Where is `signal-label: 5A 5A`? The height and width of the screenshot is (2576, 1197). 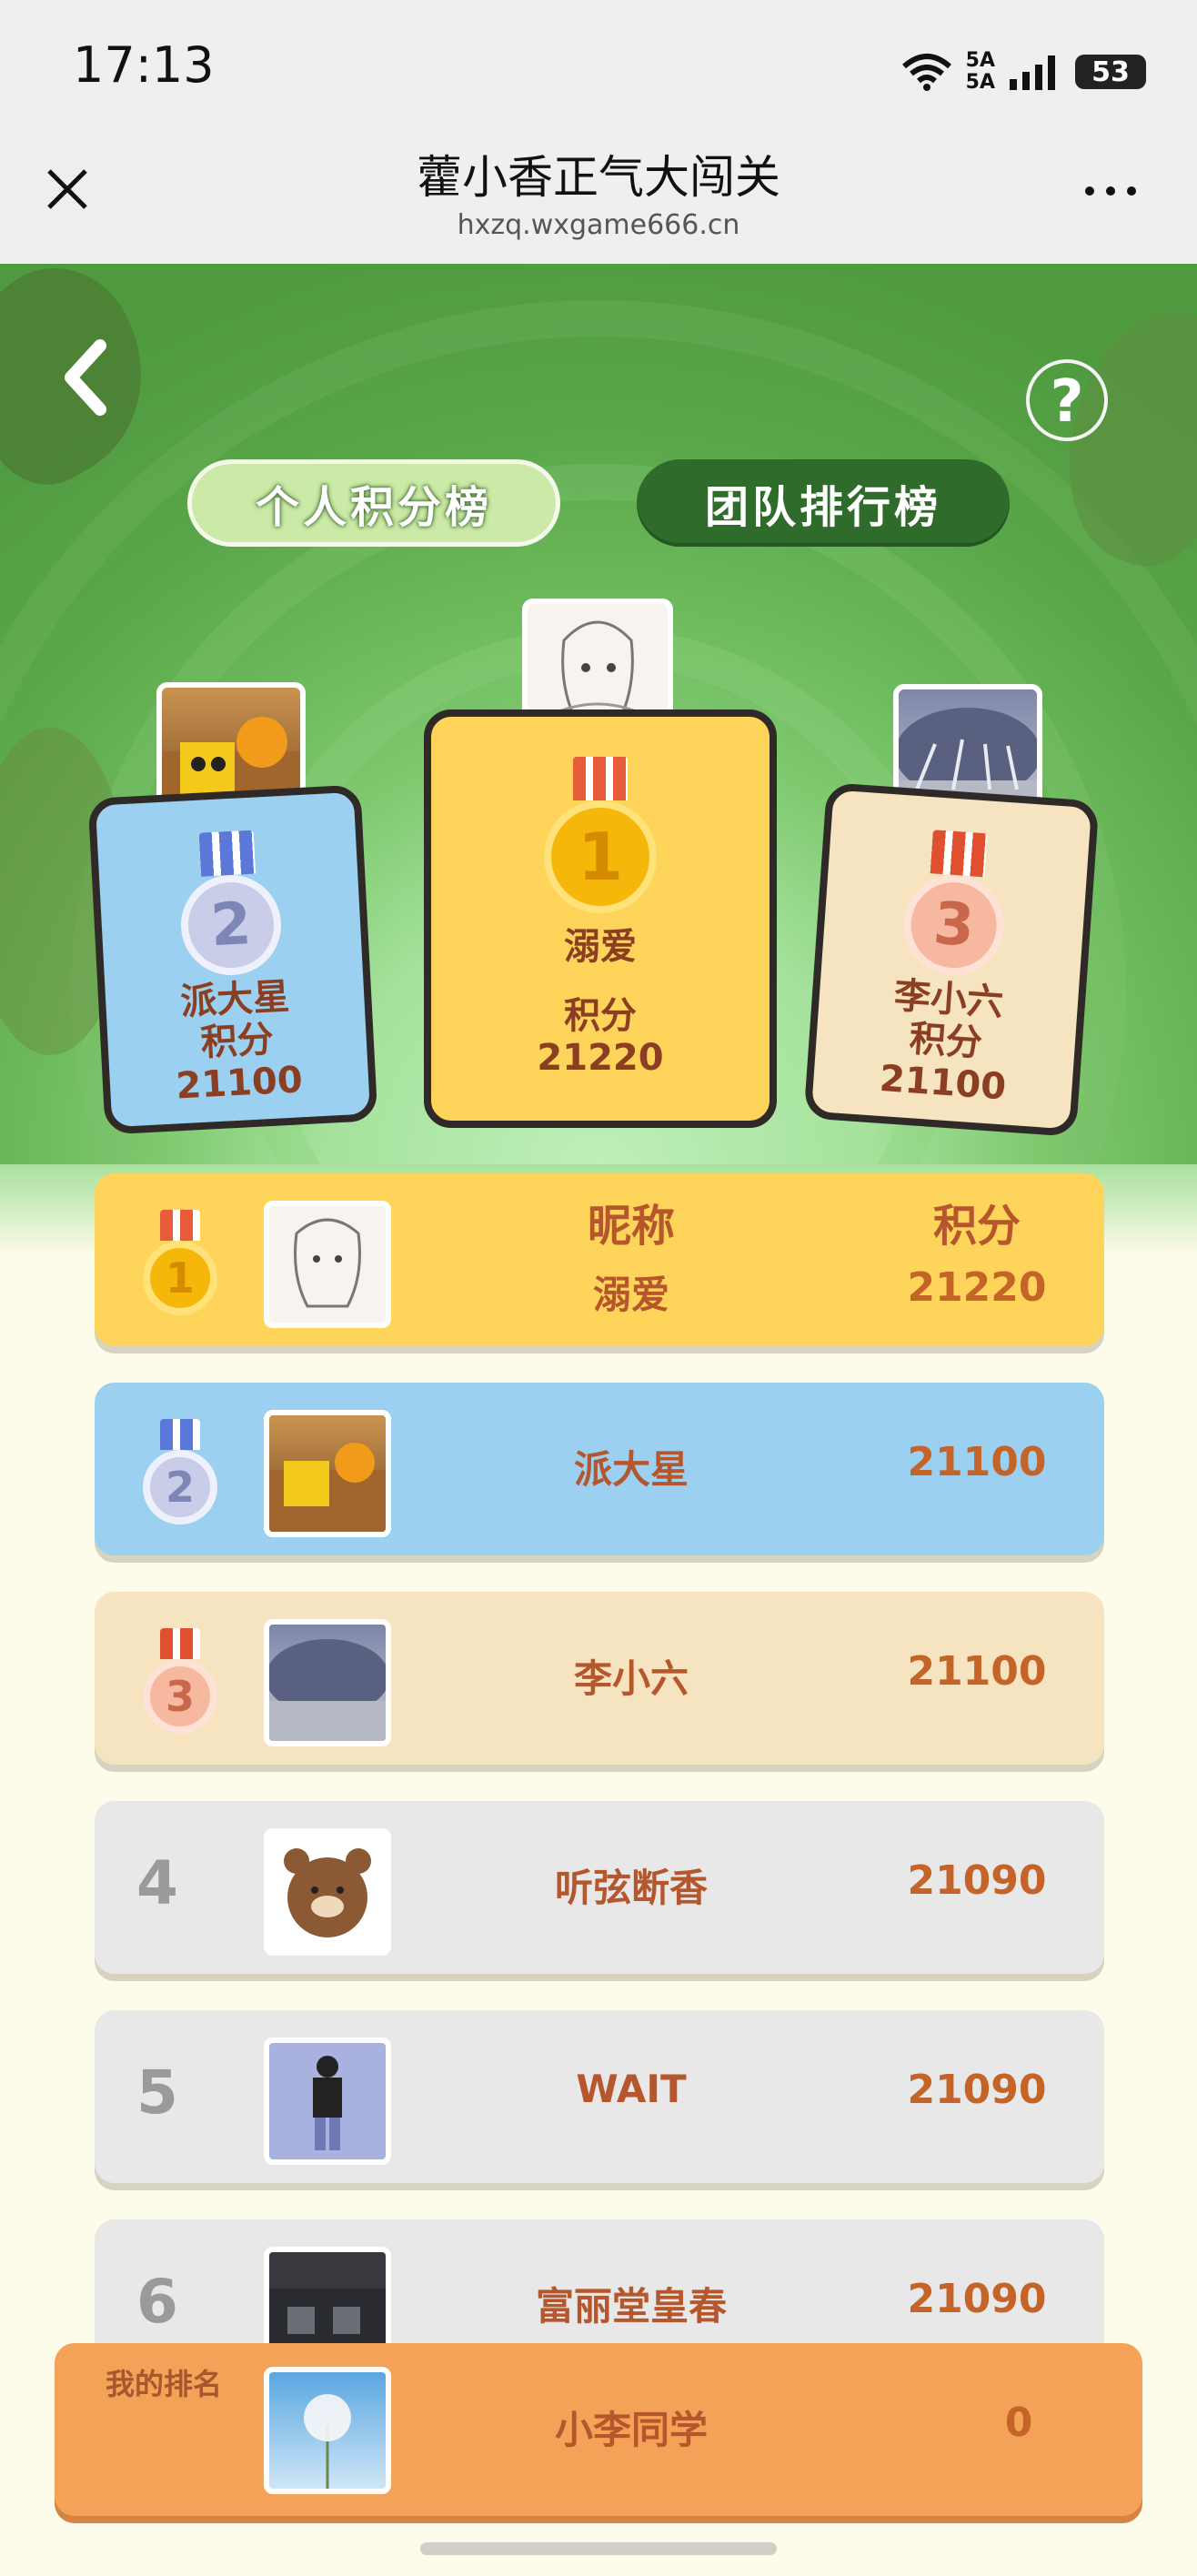 signal-label: 5A 5A is located at coordinates (980, 71).